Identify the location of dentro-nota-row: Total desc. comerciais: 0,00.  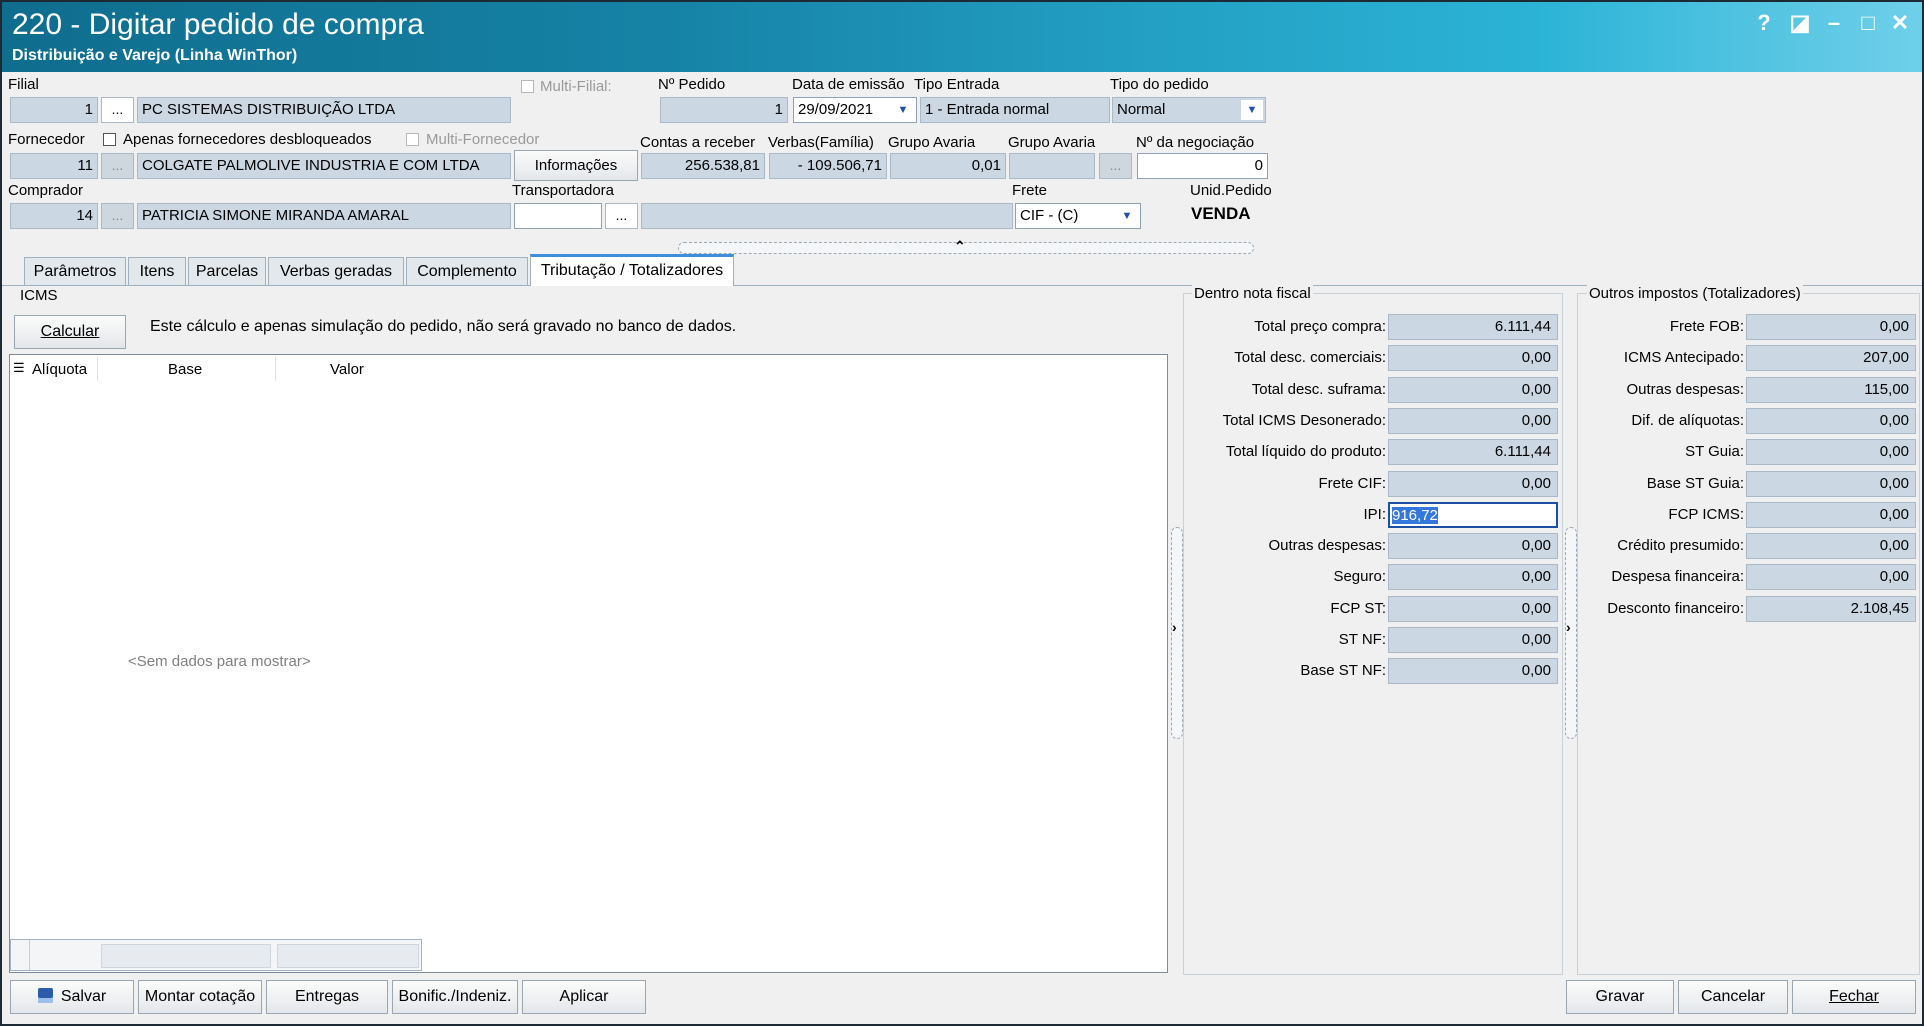
(1371, 358).